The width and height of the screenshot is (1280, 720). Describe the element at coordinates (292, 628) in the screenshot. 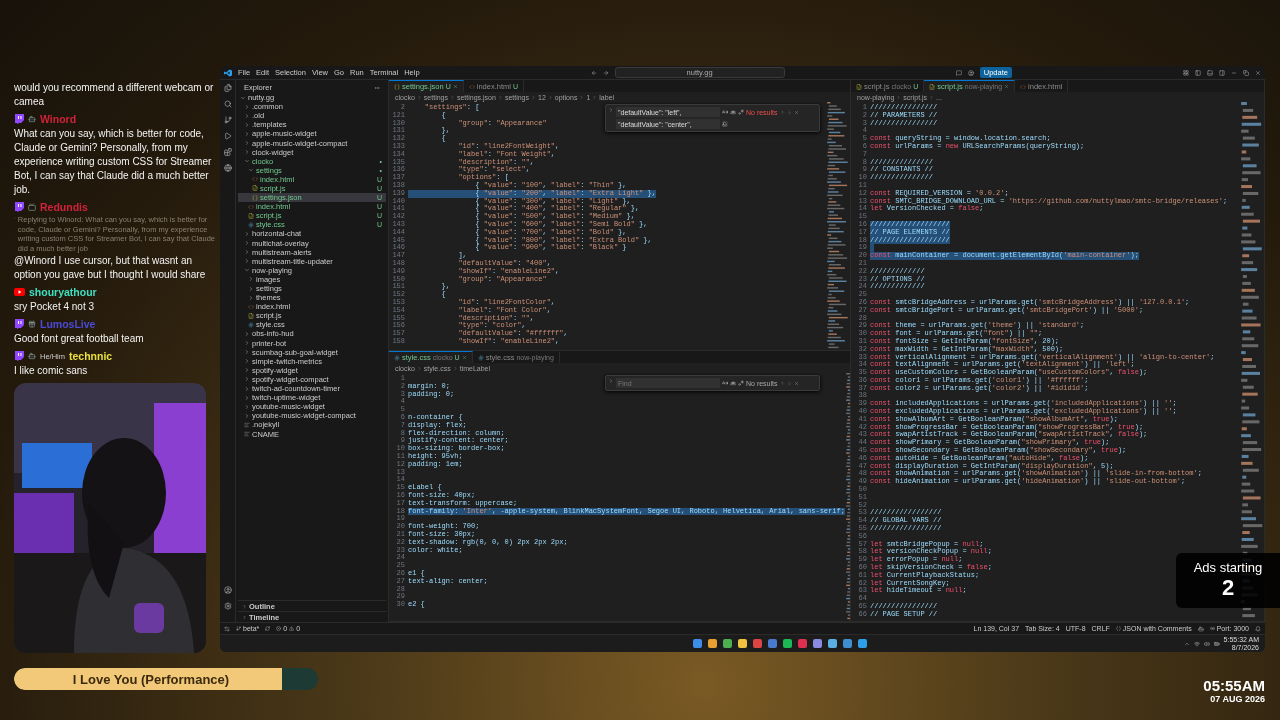

I see `warning-icon` at that location.